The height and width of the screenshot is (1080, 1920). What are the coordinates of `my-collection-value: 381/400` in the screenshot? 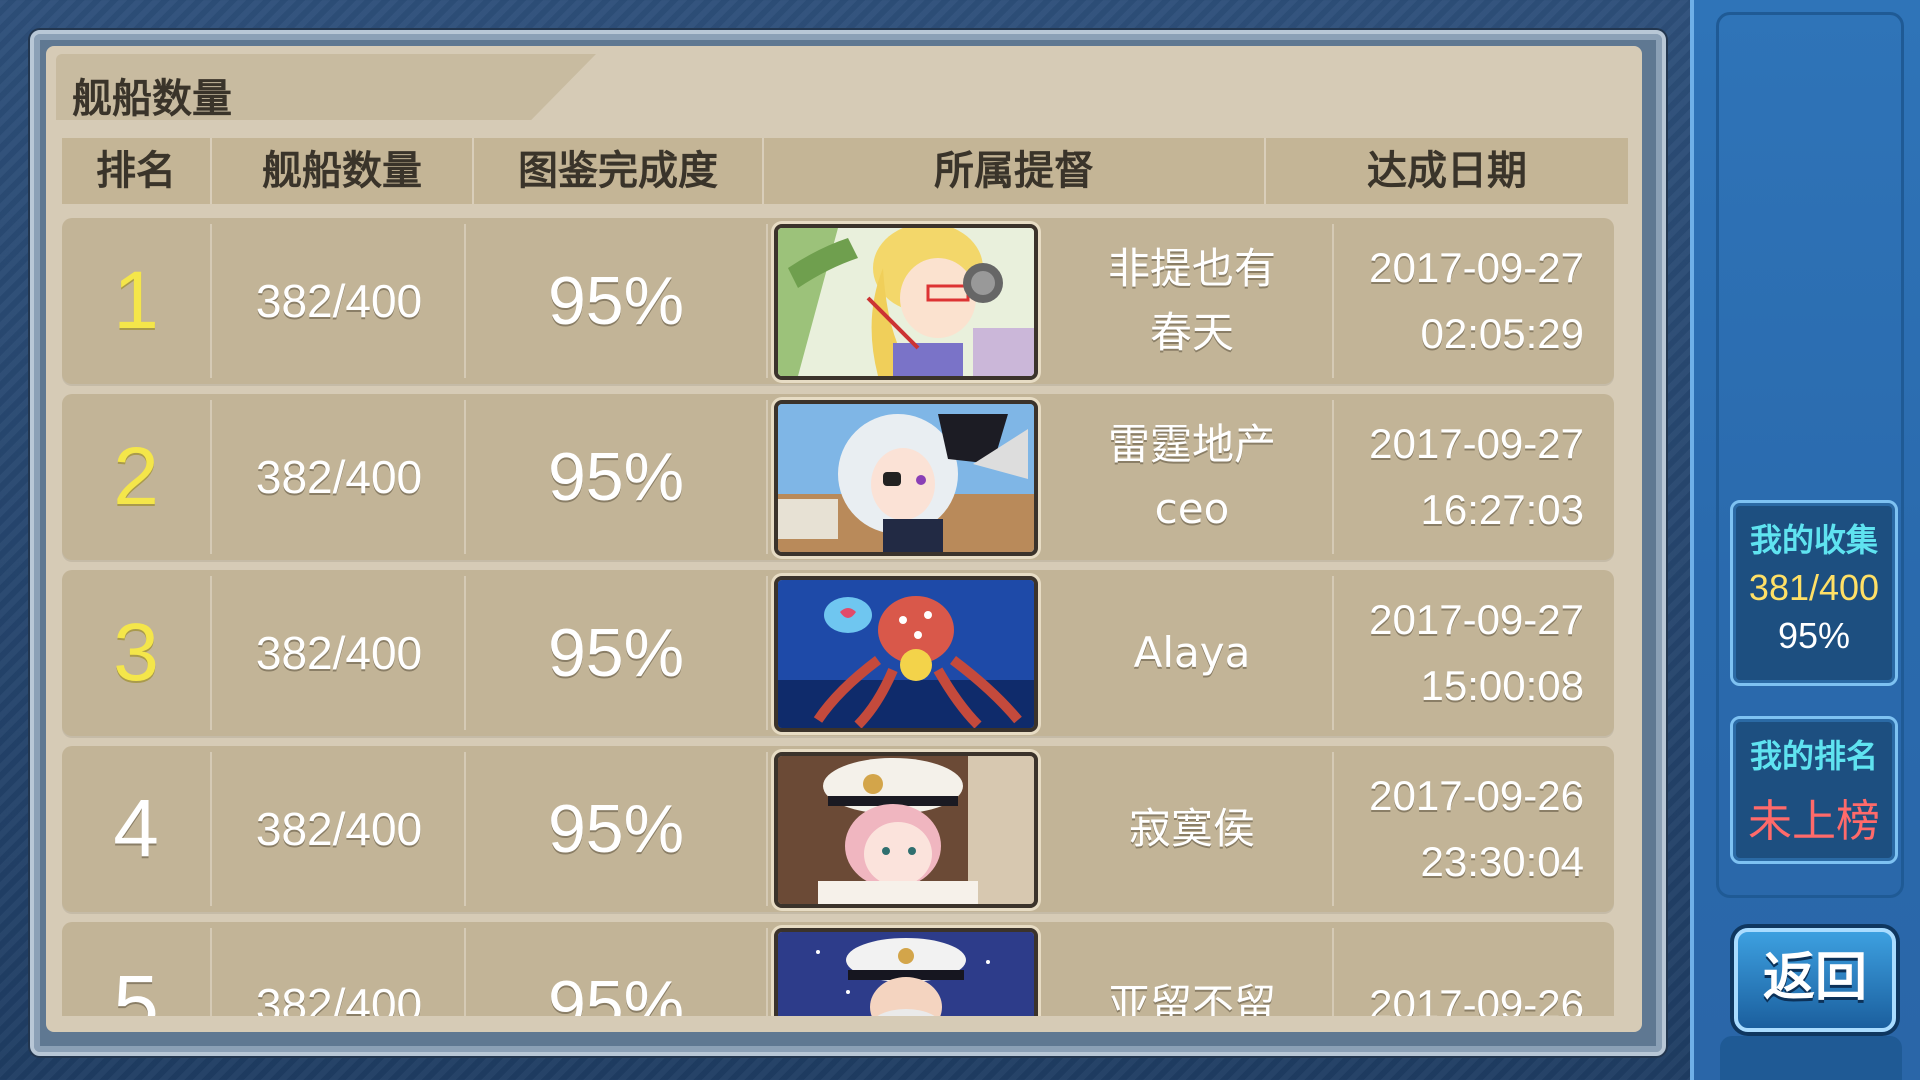 It's located at (1814, 587).